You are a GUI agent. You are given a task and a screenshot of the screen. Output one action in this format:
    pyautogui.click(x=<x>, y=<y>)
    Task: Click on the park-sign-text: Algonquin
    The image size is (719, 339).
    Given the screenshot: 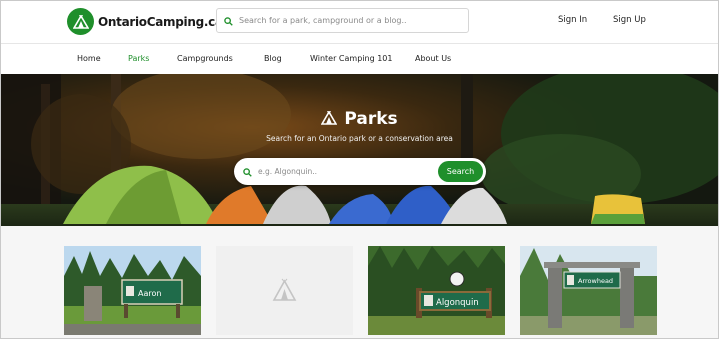 What is the action you would take?
    pyautogui.click(x=457, y=303)
    